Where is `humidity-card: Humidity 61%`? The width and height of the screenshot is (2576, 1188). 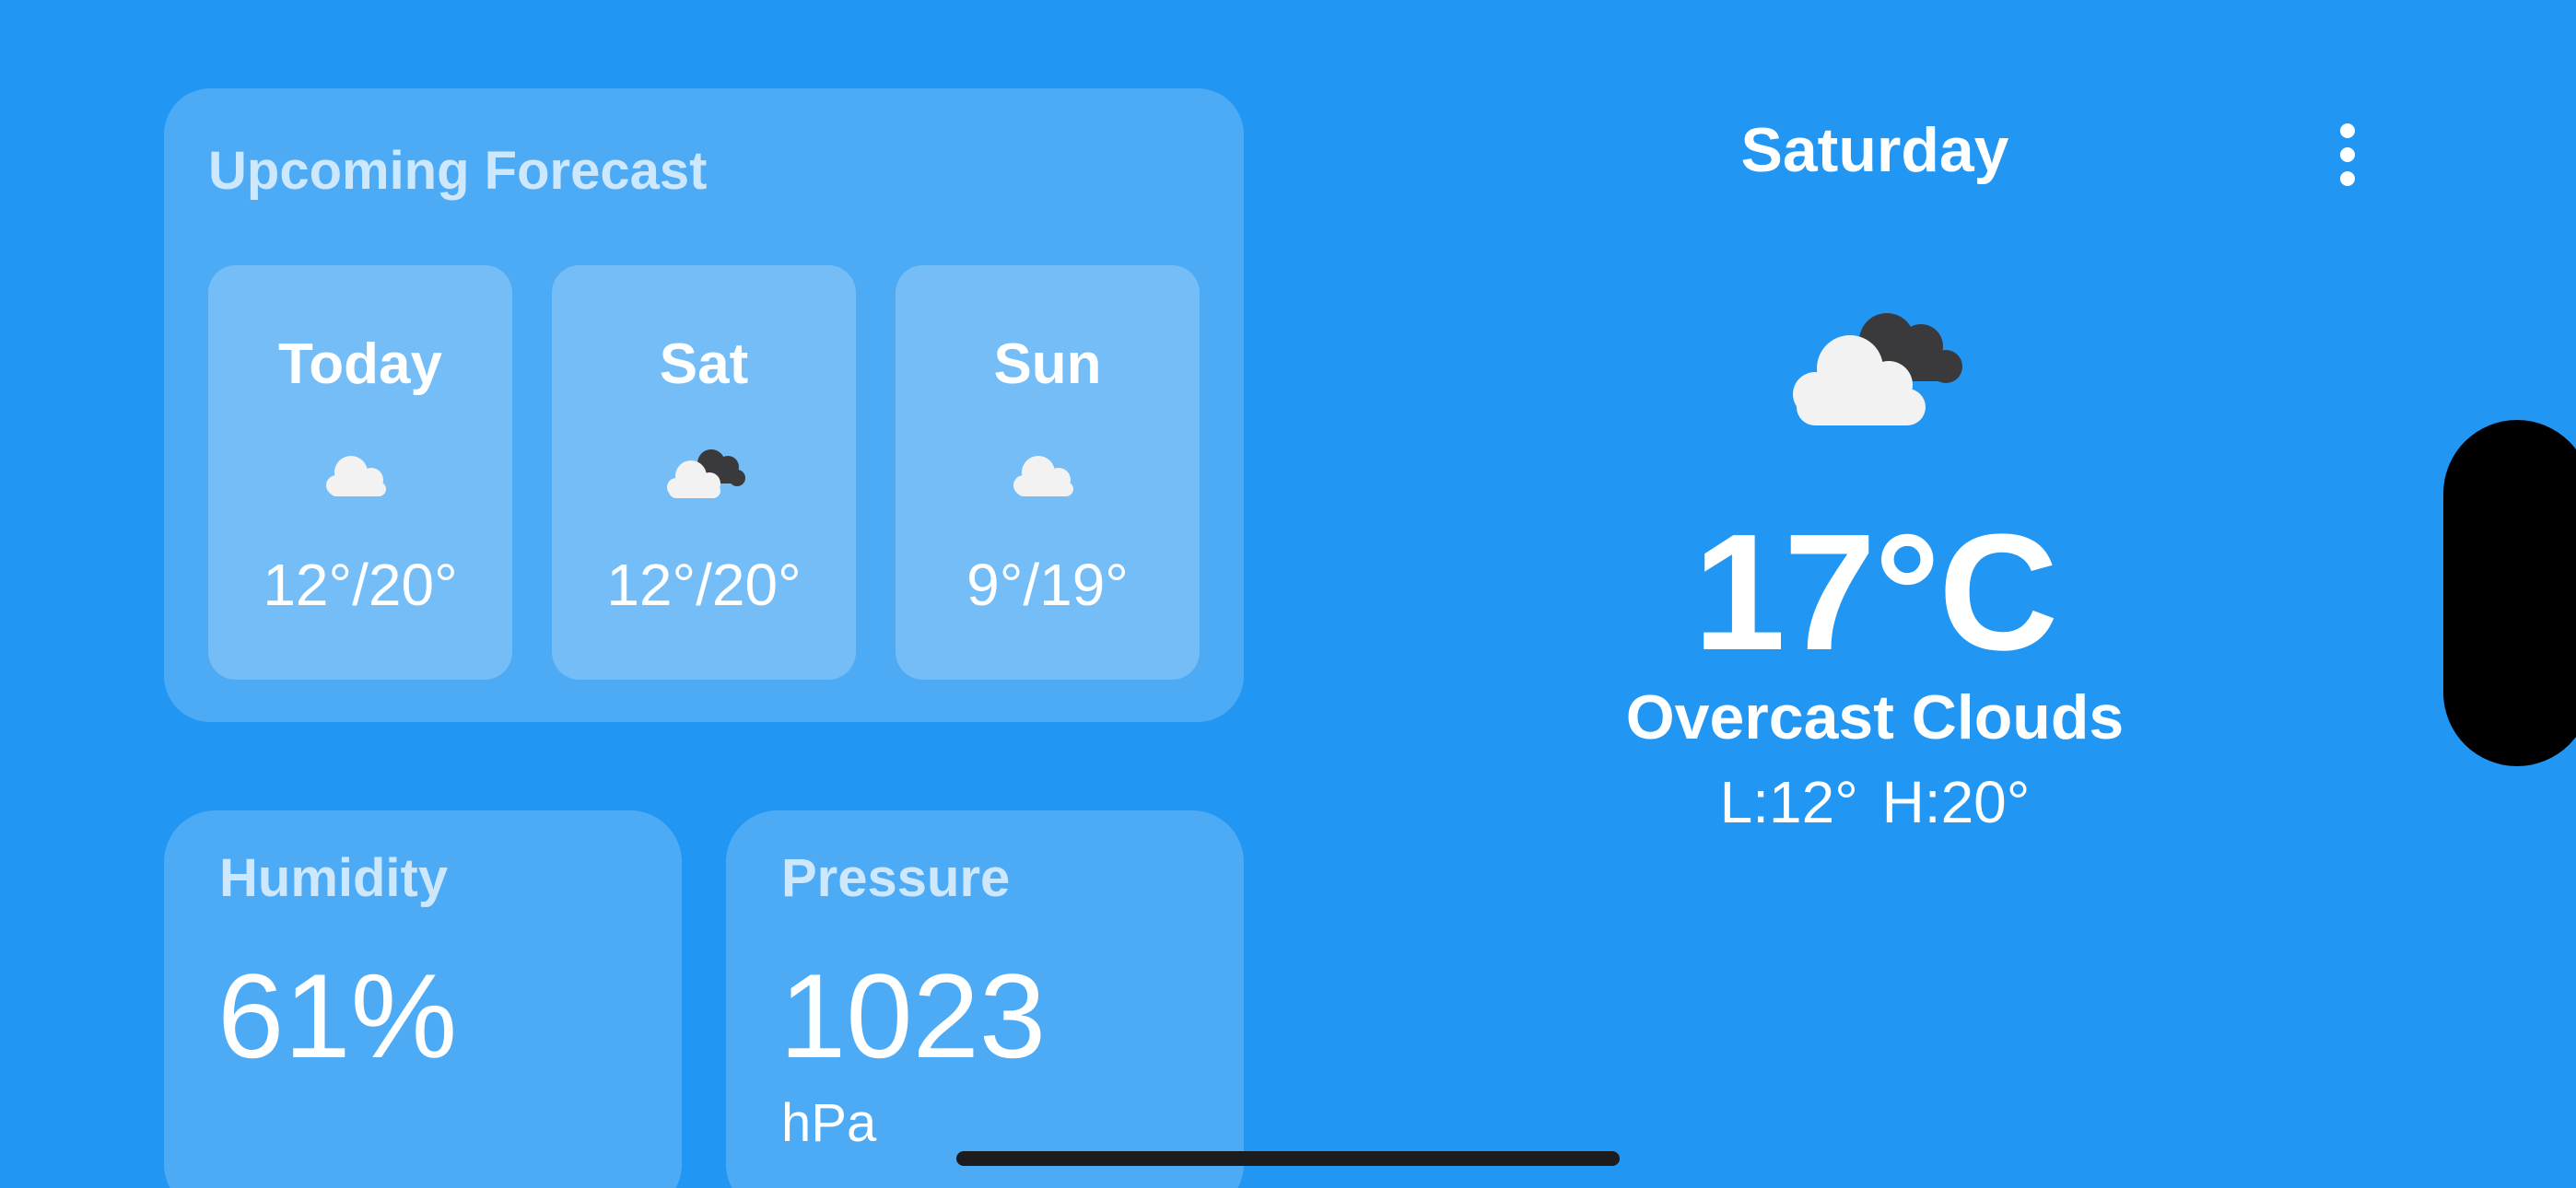 humidity-card: Humidity 61% is located at coordinates (423, 999).